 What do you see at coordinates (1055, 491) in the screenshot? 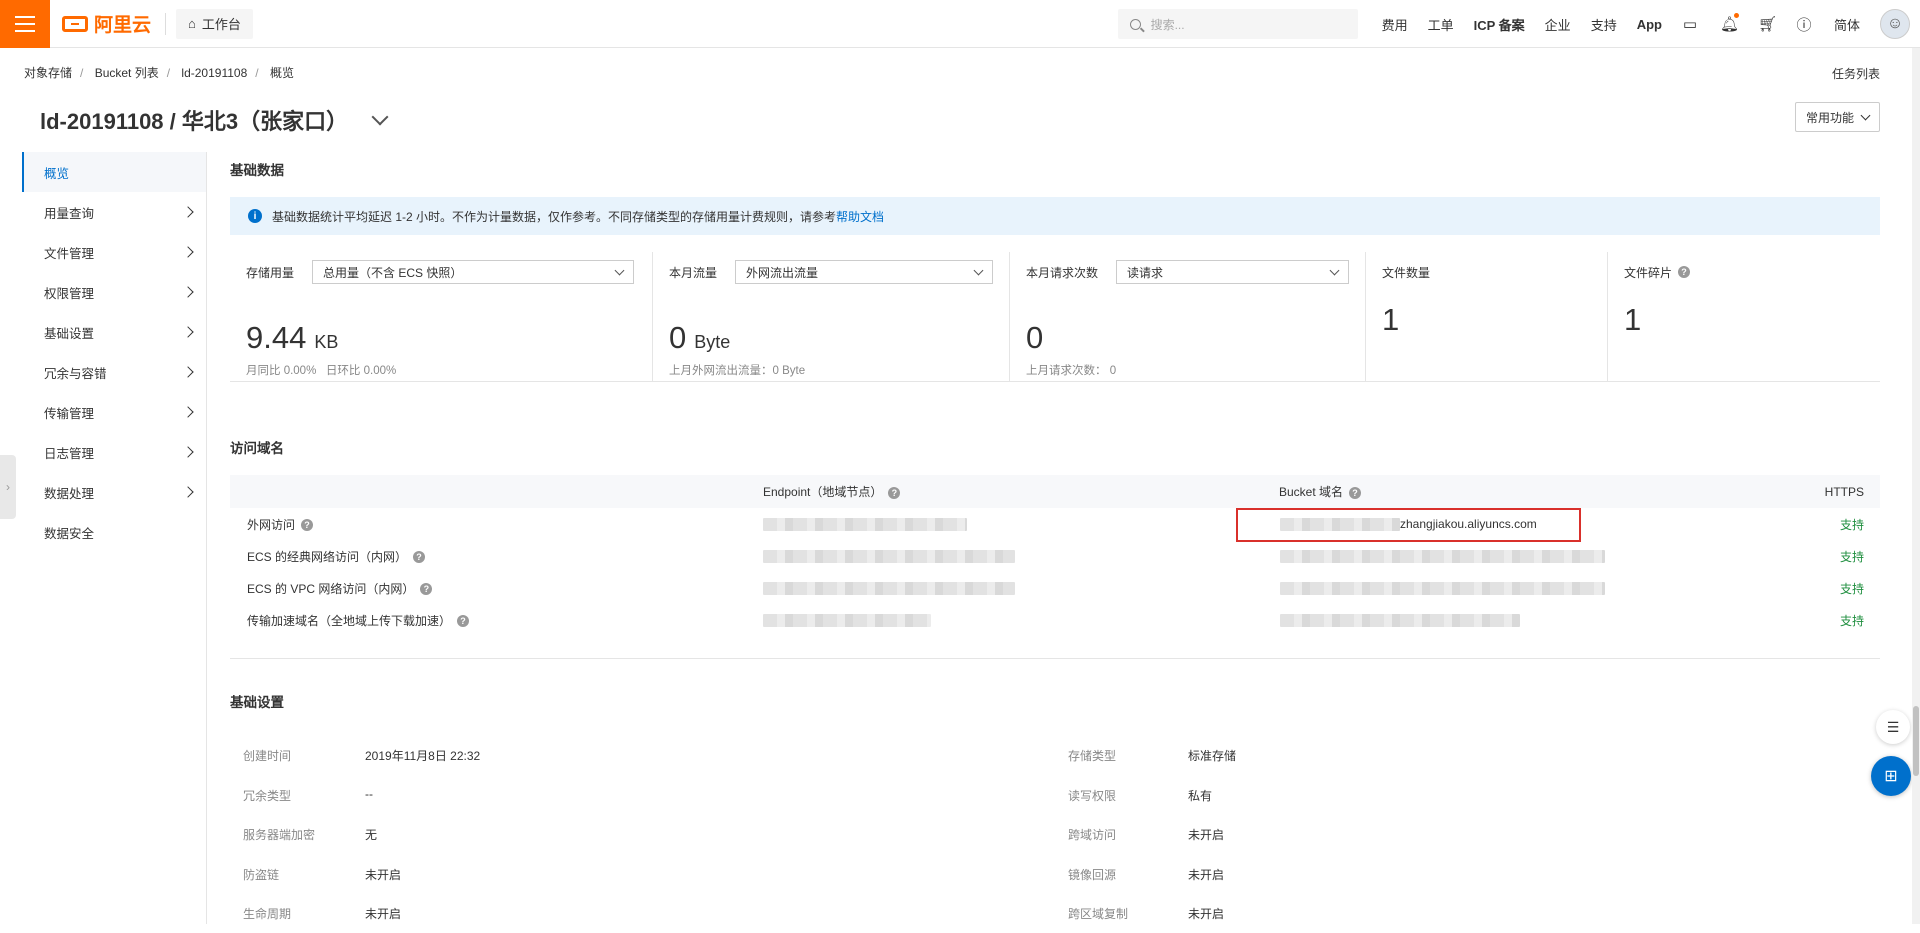
I see `table-header: Endpoint（地域节点）? Bucket 域名? HTTPS` at bounding box center [1055, 491].